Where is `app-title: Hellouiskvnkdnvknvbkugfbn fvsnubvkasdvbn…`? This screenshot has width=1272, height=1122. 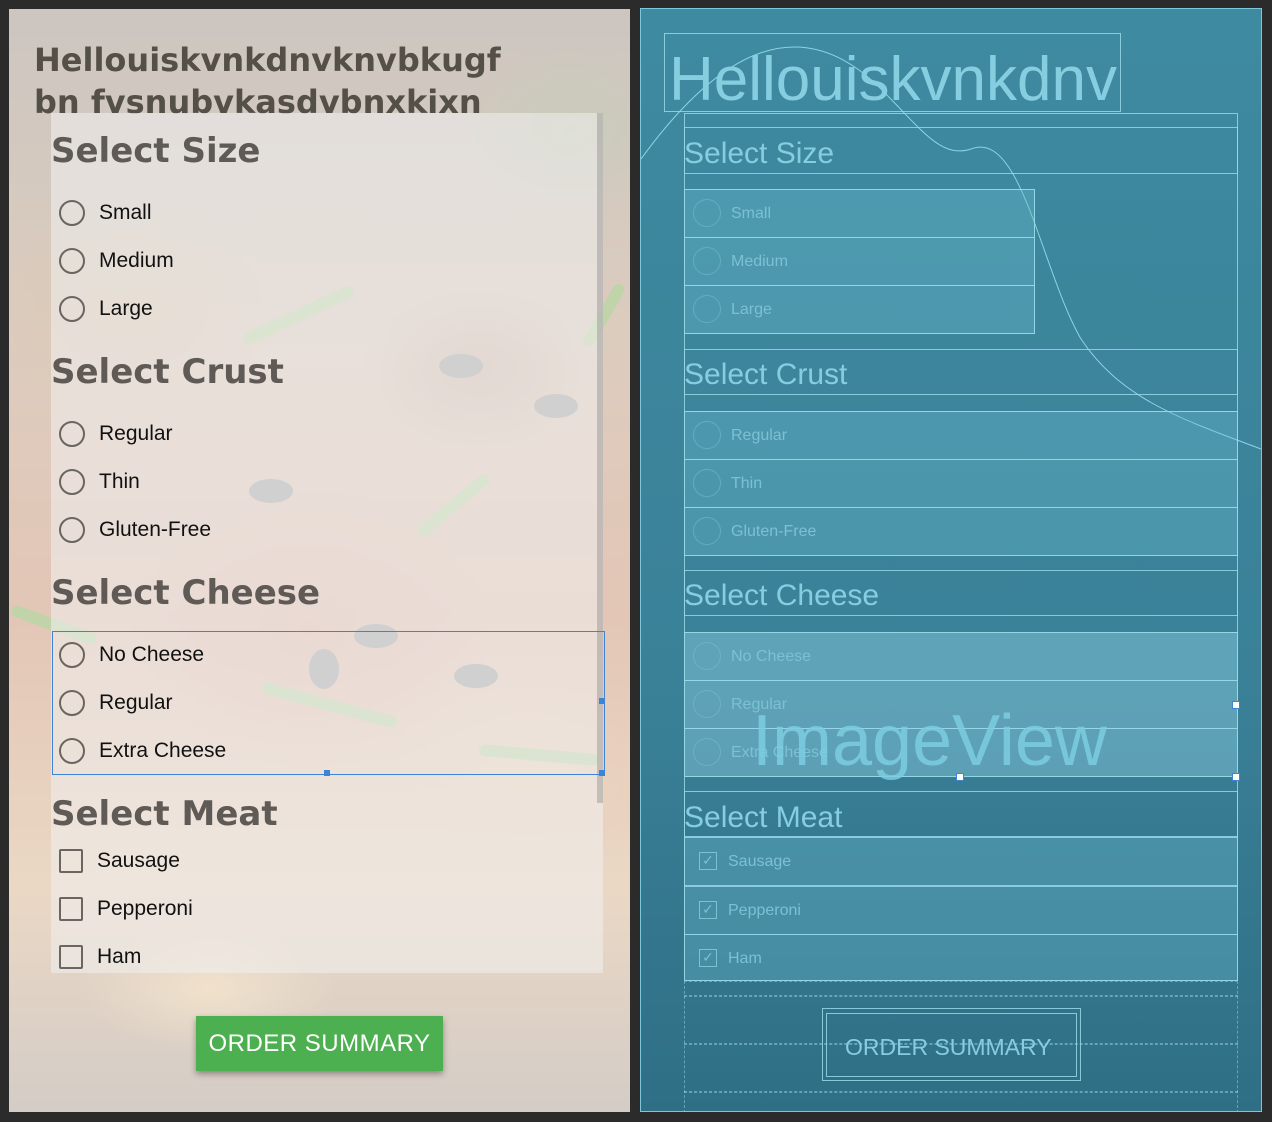
app-title: Hellouiskvnkdnvknvbkugfbn fvsnubvkasdvbn… is located at coordinates (267, 81).